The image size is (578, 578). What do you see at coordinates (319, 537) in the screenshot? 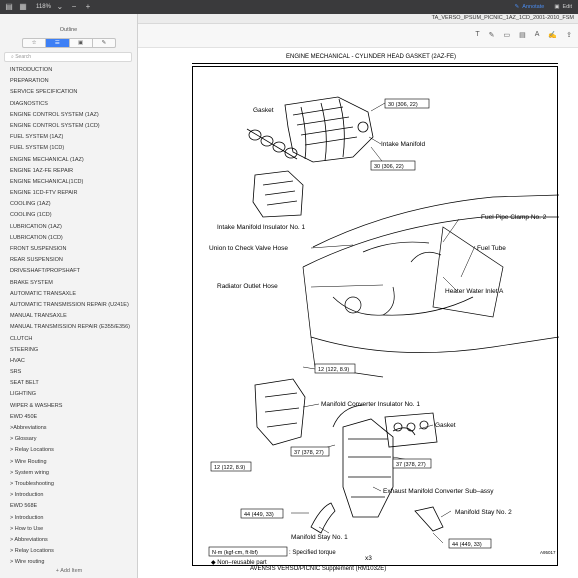
I see `manifold-stay-1-label: Manifold Stay No. 1` at bounding box center [319, 537].